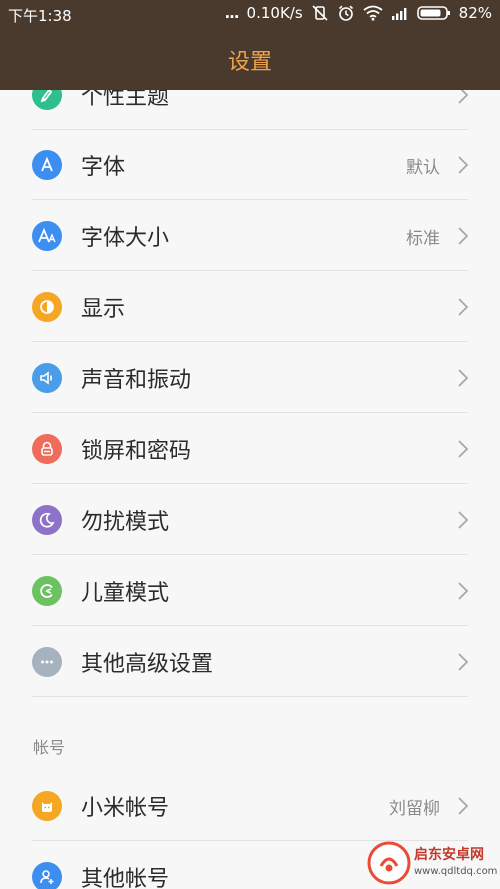 The width and height of the screenshot is (500, 889). Describe the element at coordinates (47, 875) in the screenshot. I see `add-account-icon` at that location.